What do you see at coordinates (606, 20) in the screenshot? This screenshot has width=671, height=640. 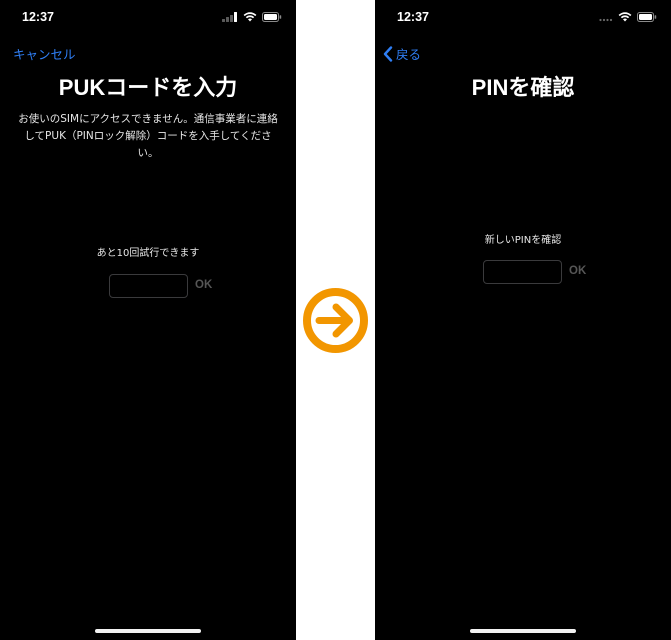 I see `no-service-dots-icon` at bounding box center [606, 20].